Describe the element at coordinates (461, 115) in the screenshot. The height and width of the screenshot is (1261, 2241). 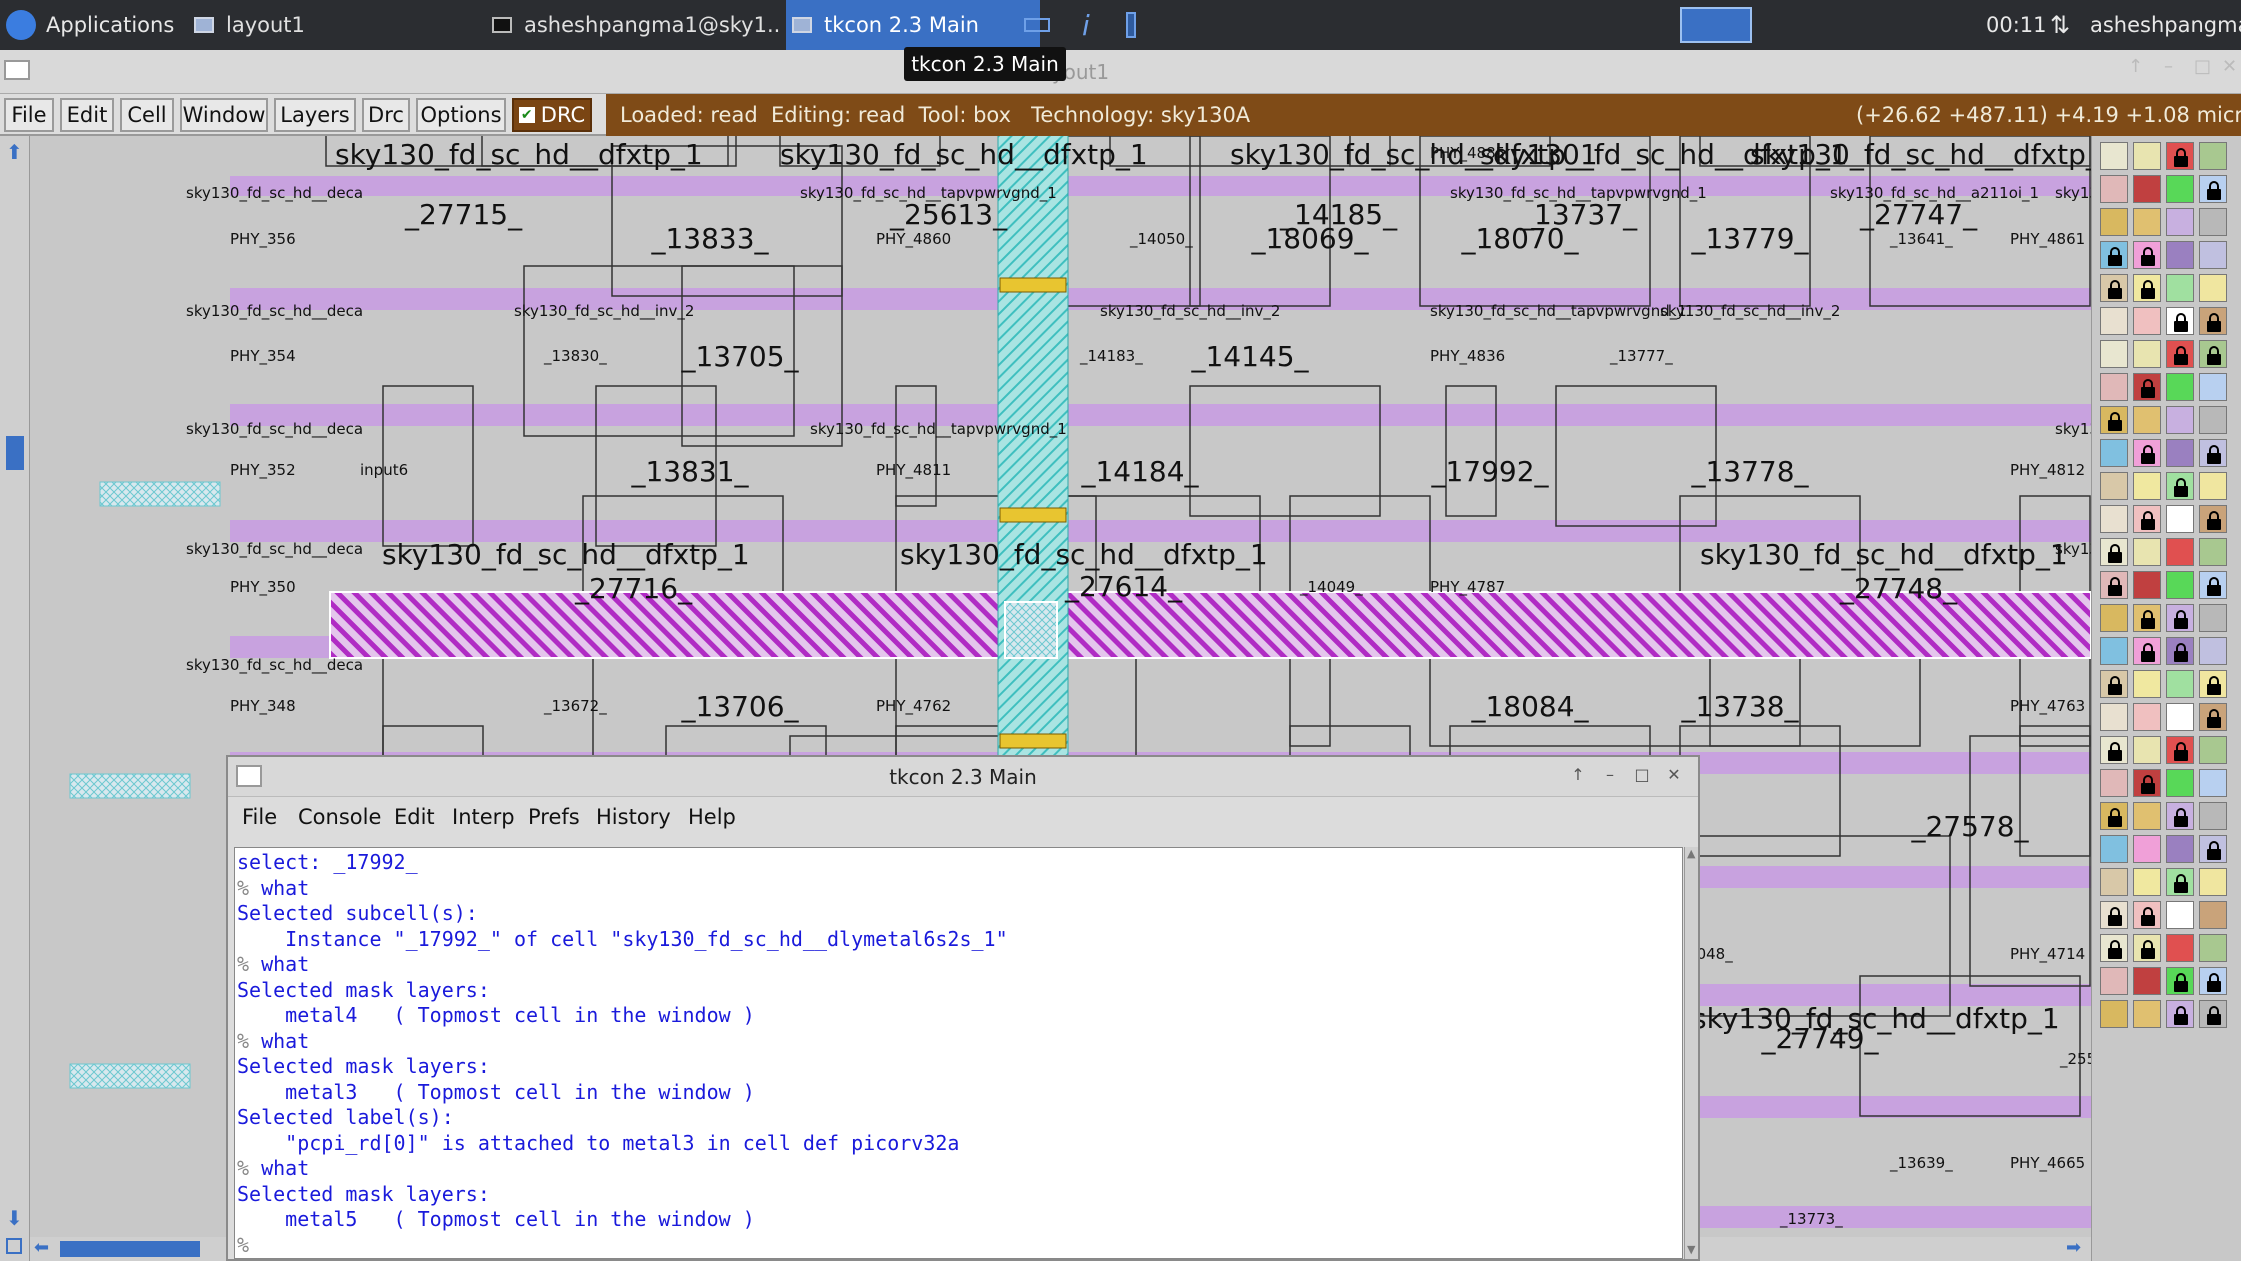
I see `menu-options: Options` at that location.